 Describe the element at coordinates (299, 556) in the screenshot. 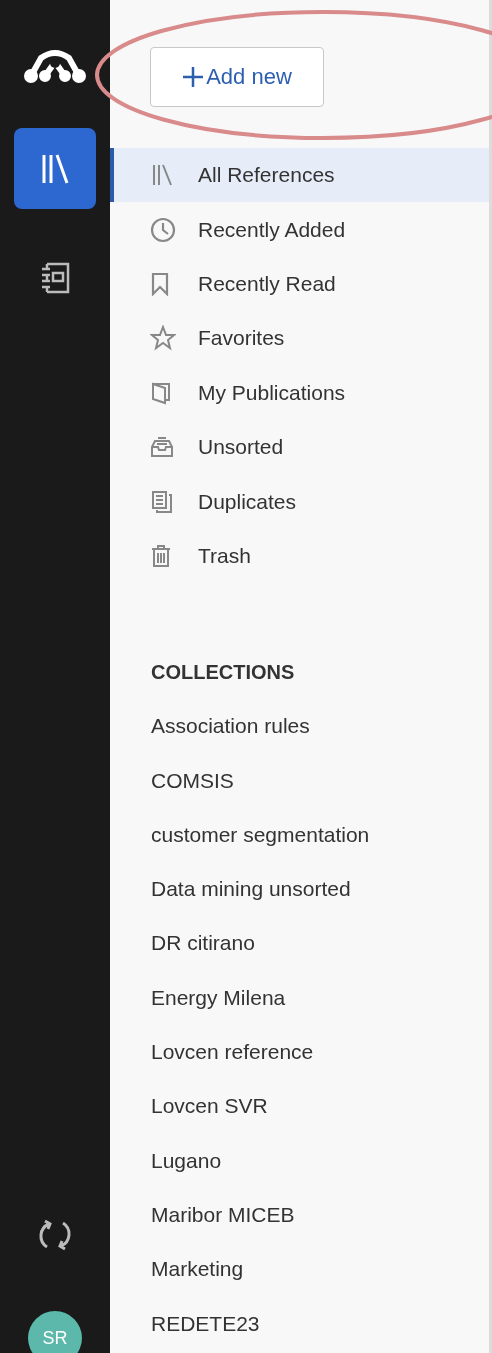

I see `library-item: Trash` at that location.